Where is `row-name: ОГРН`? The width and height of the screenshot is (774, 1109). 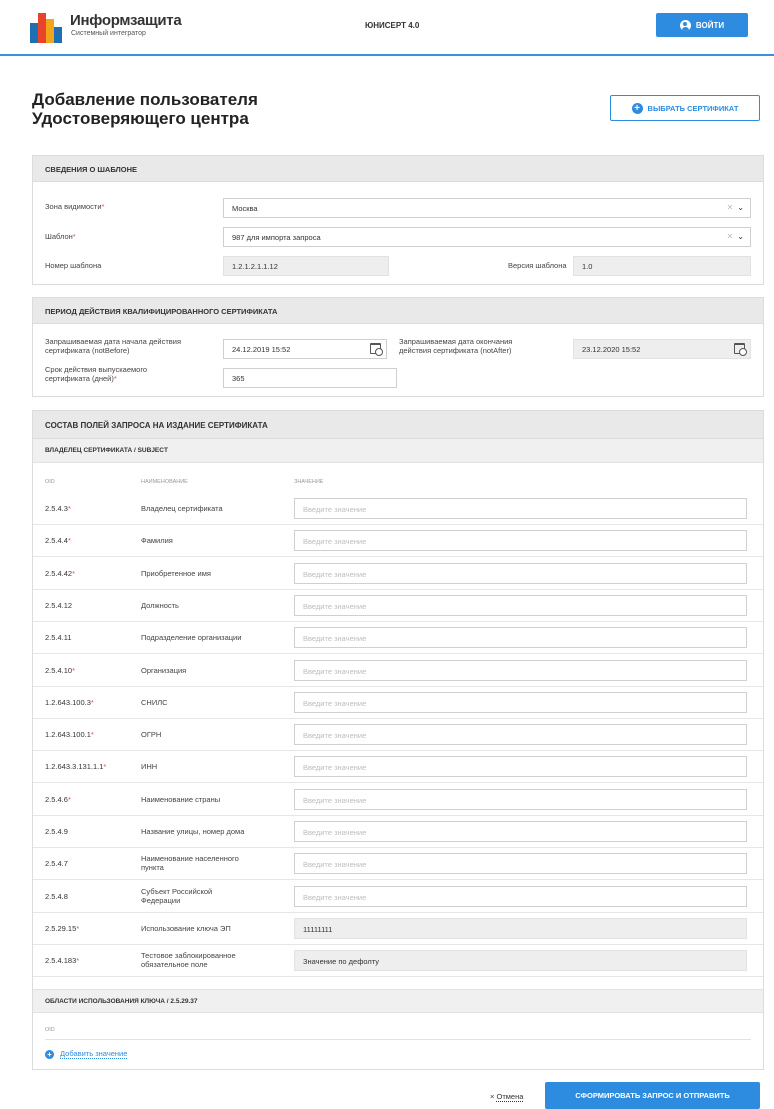 row-name: ОГРН is located at coordinates (151, 735).